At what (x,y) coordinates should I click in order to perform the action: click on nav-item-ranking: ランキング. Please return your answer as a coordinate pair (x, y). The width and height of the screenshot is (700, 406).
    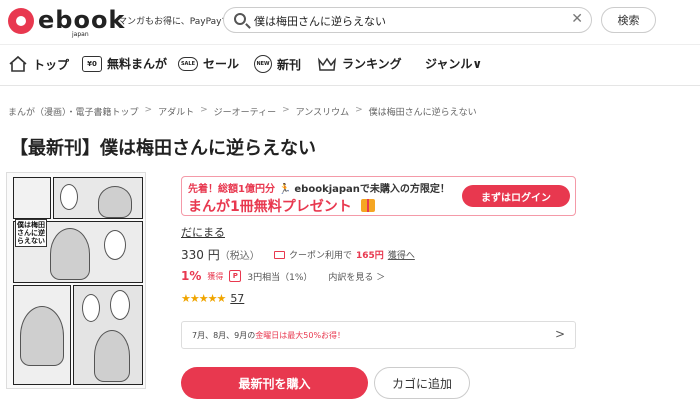
    Looking at the image, I should click on (359, 63).